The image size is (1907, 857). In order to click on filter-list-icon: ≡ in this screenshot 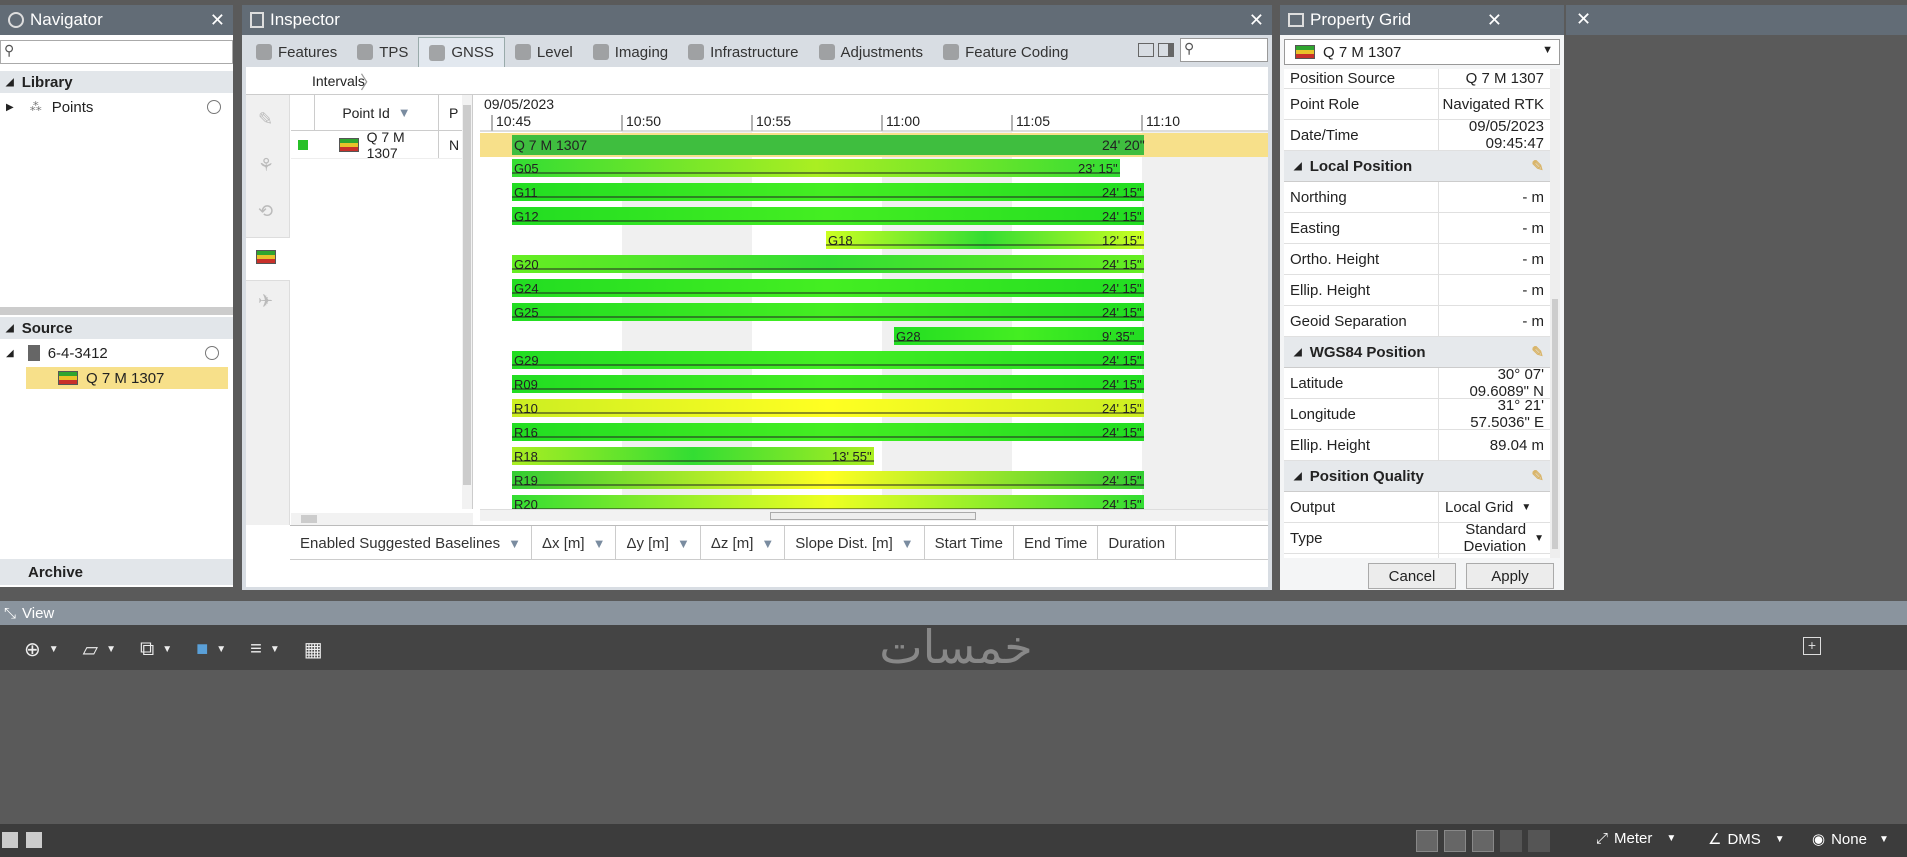, I will do `click(256, 649)`.